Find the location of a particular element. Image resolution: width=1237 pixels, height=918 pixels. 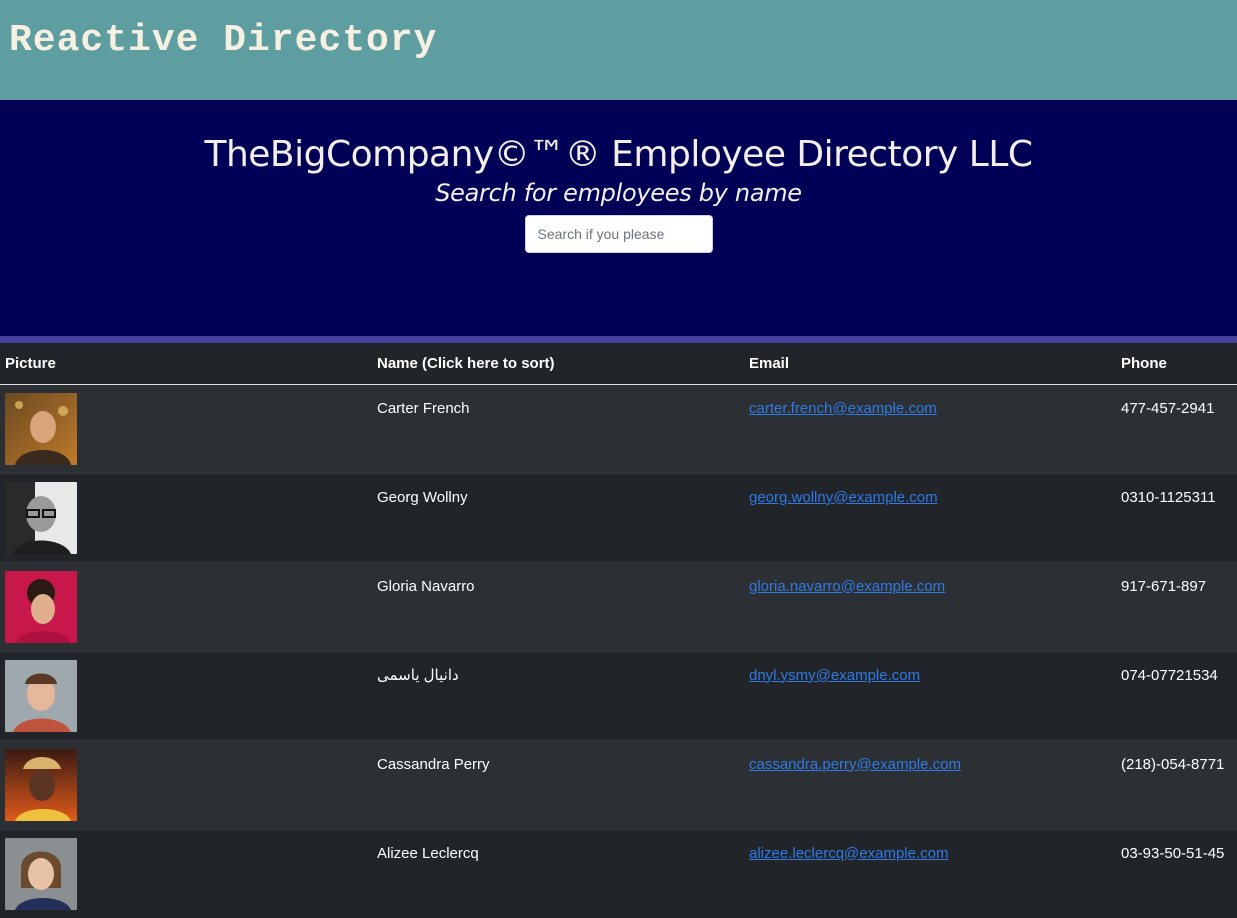

employee-phone: 477-457-2941 is located at coordinates (1176, 428).